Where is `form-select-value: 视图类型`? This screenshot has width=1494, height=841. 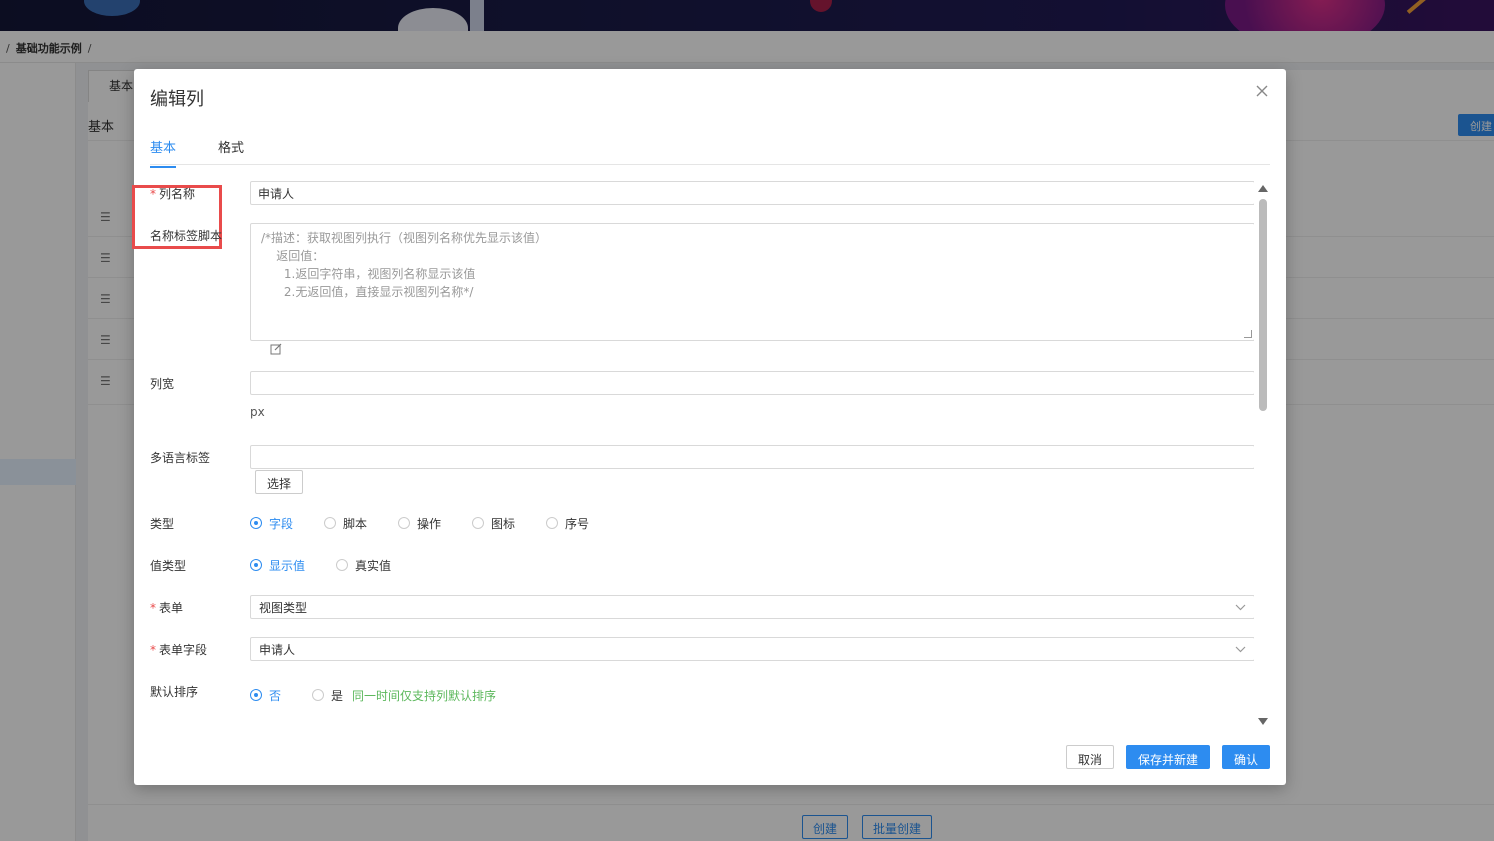
form-select-value: 视图类型 is located at coordinates (283, 608).